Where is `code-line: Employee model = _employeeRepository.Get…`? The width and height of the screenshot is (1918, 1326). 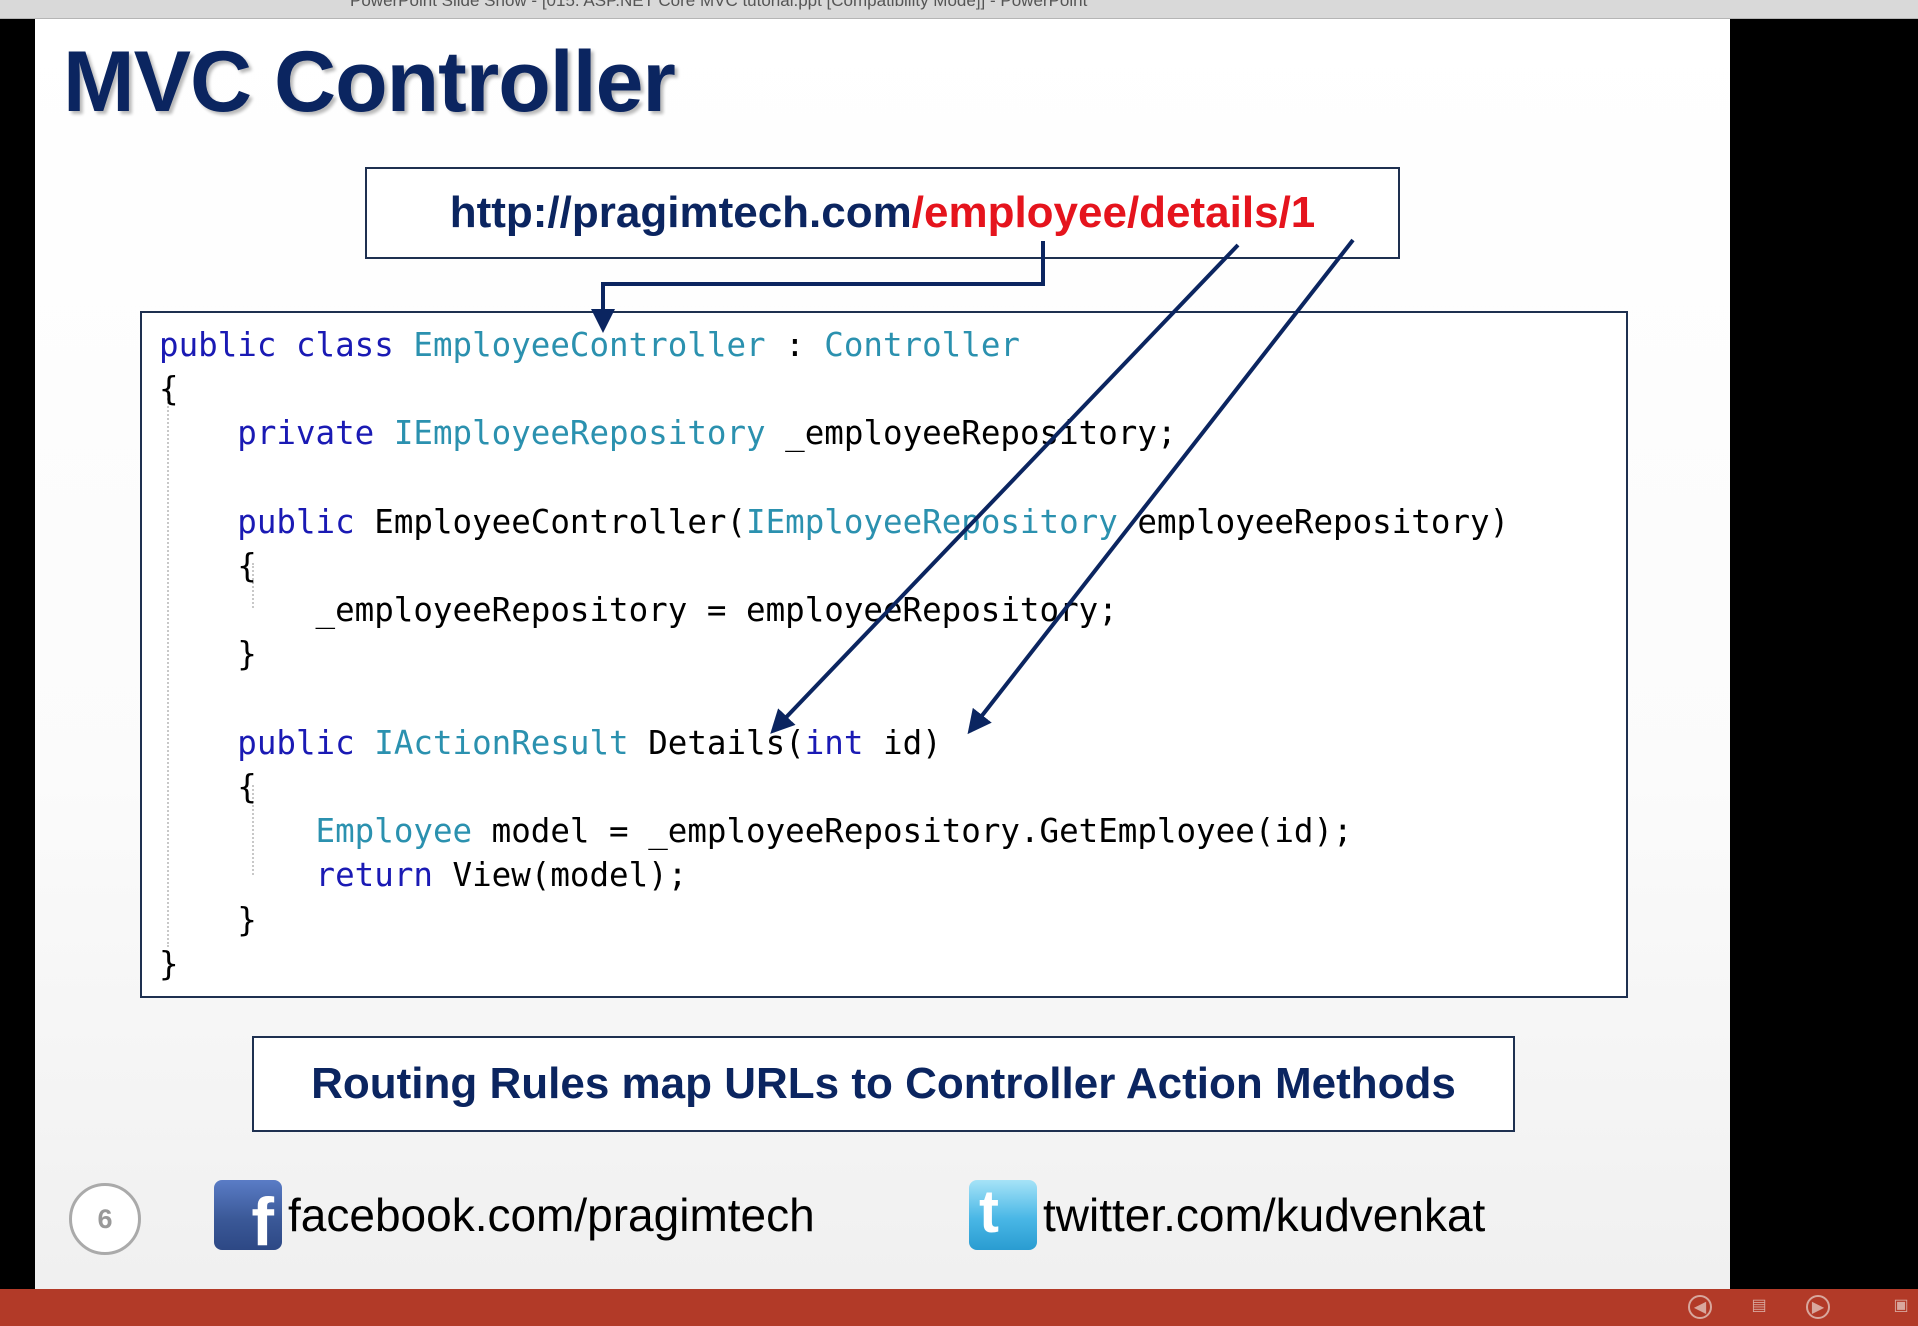
code-line: Employee model = _employeeRepository.Get… is located at coordinates (756, 831).